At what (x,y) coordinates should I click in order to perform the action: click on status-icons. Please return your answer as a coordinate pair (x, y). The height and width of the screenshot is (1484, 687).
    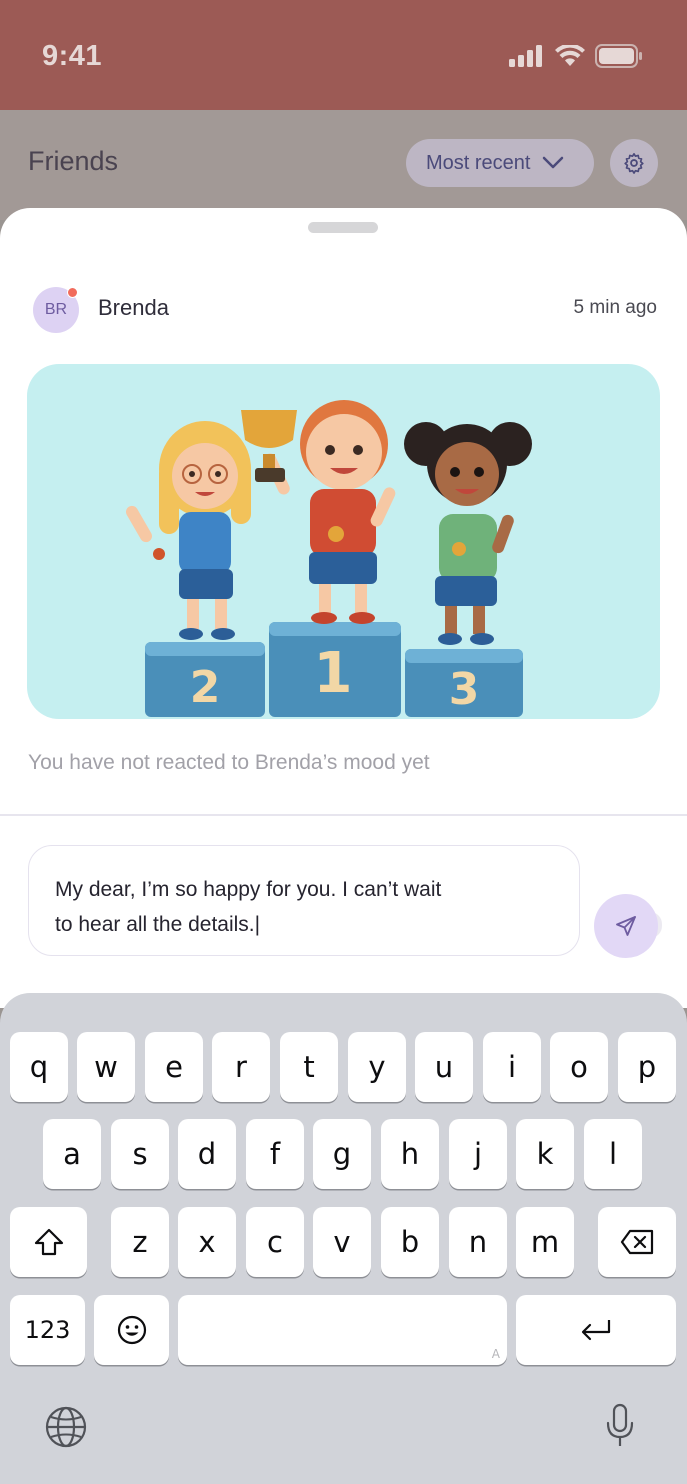
    Looking at the image, I should click on (576, 56).